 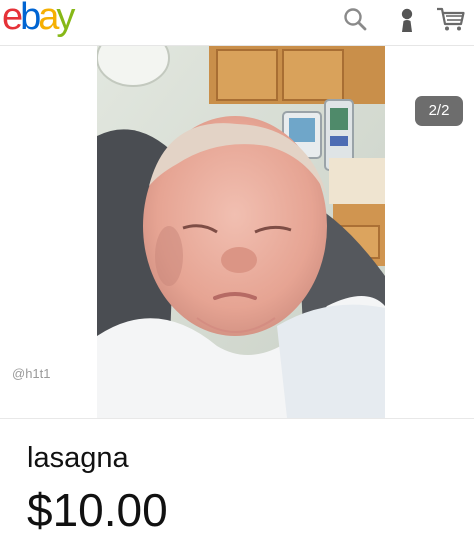 What do you see at coordinates (451, 19) in the screenshot?
I see `cart-icon` at bounding box center [451, 19].